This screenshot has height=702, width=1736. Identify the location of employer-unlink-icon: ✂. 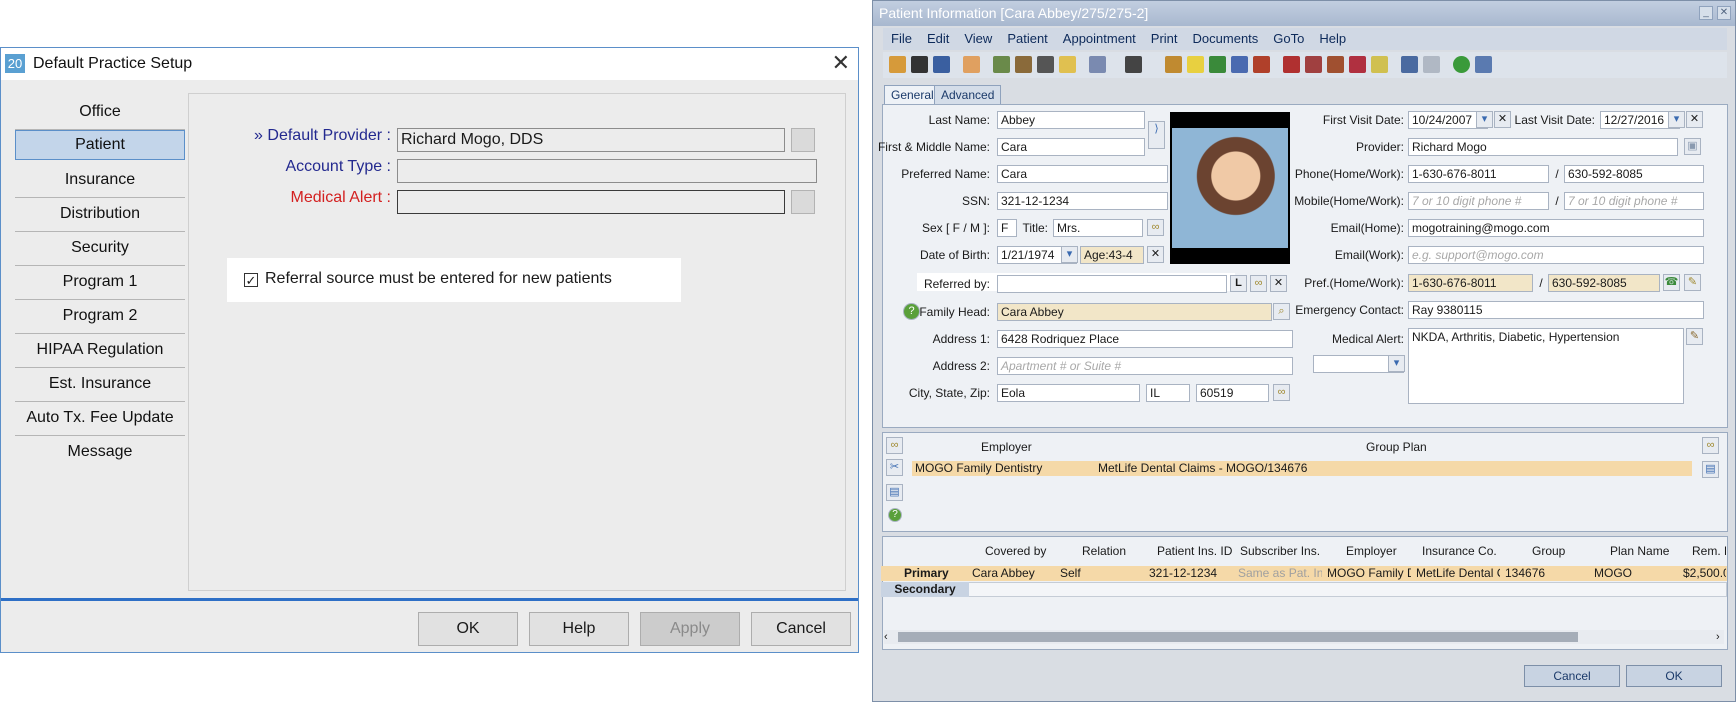
(894, 467).